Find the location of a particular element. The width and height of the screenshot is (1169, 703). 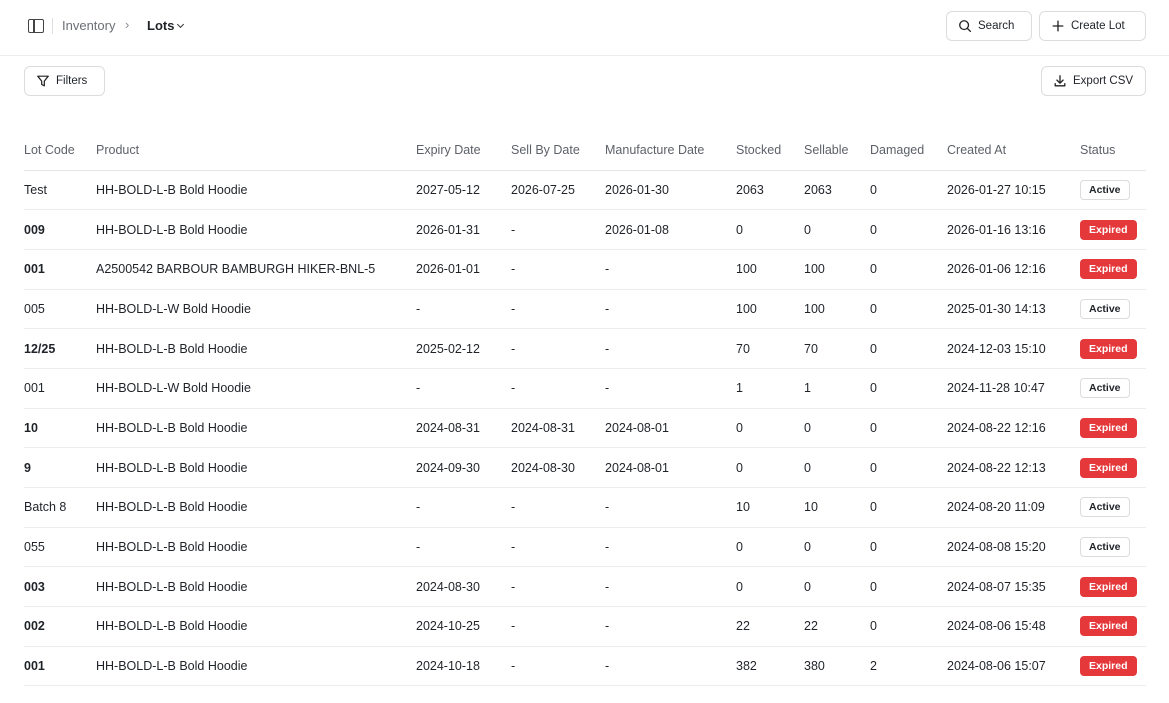

export-csv-button: Export CSV is located at coordinates (1093, 81).